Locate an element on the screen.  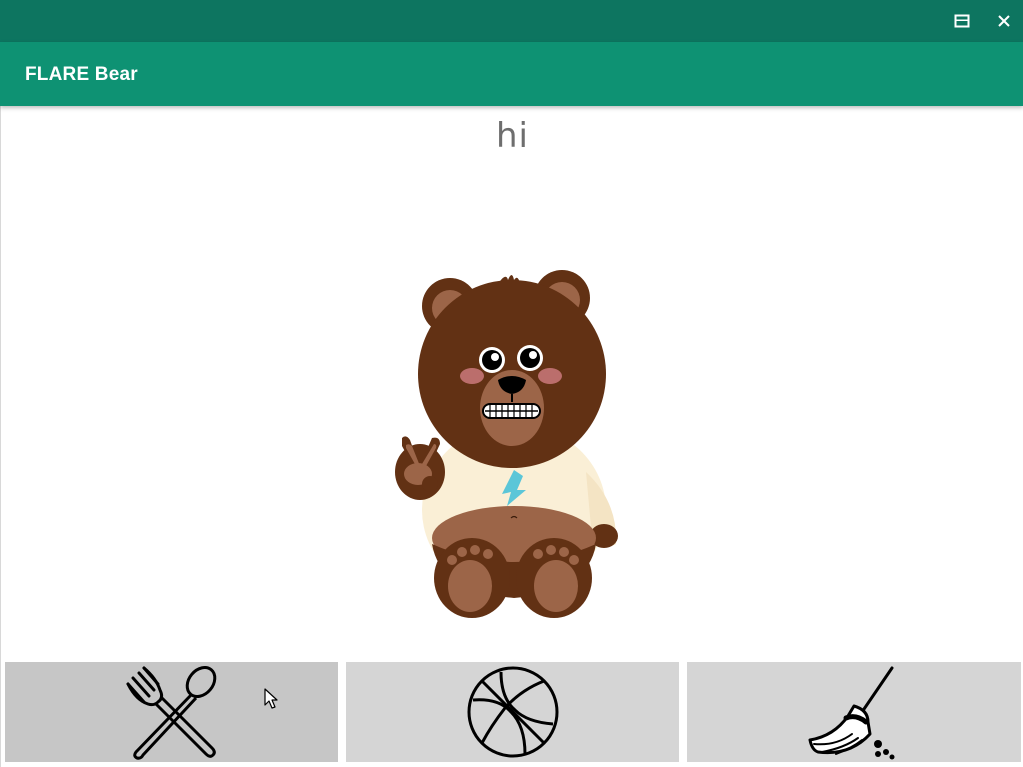
close-icon is located at coordinates (1004, 21).